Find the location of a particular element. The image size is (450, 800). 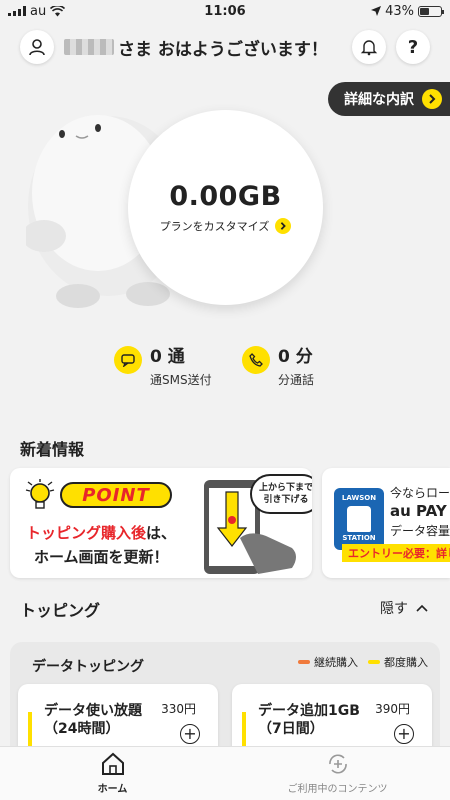

topping-name: データ使い放題 （24時間） is located at coordinates (93, 720).